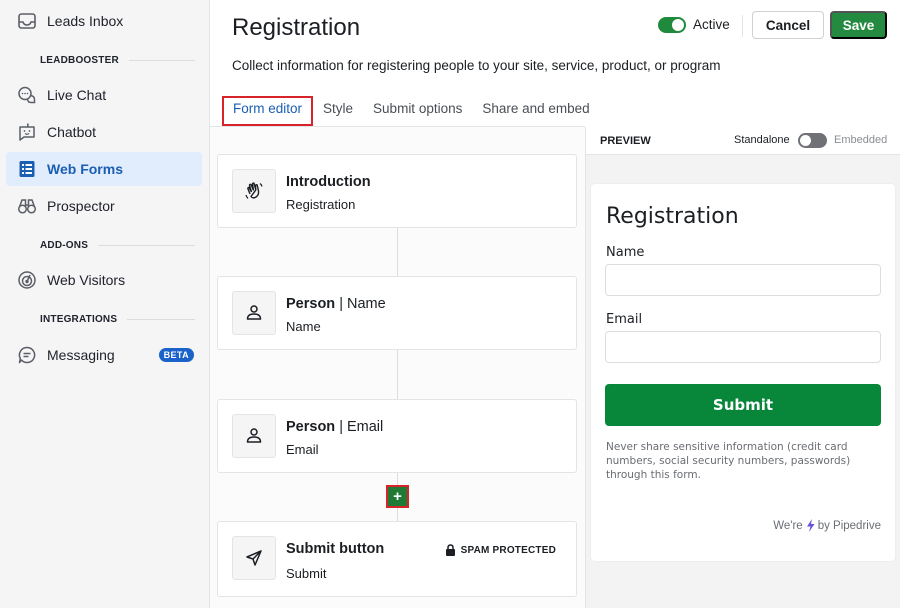 Image resolution: width=900 pixels, height=608 pixels. What do you see at coordinates (27, 132) in the screenshot?
I see `chatbot-icon` at bounding box center [27, 132].